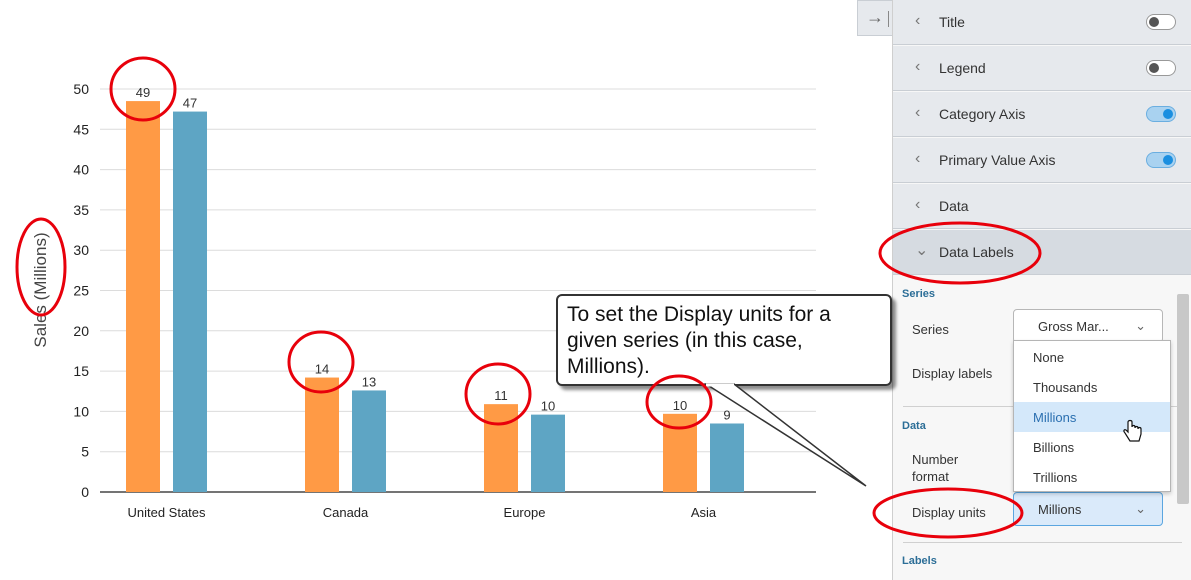 Image resolution: width=1191 pixels, height=580 pixels. I want to click on divider-bar, so click(888, 19).